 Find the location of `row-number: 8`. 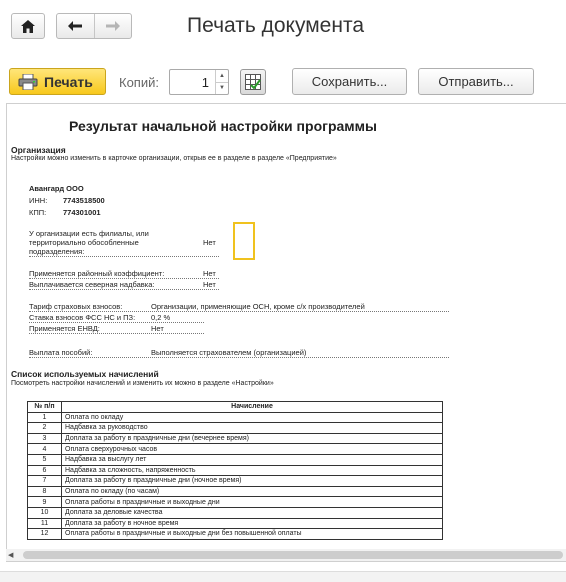

row-number: 8 is located at coordinates (44, 491).